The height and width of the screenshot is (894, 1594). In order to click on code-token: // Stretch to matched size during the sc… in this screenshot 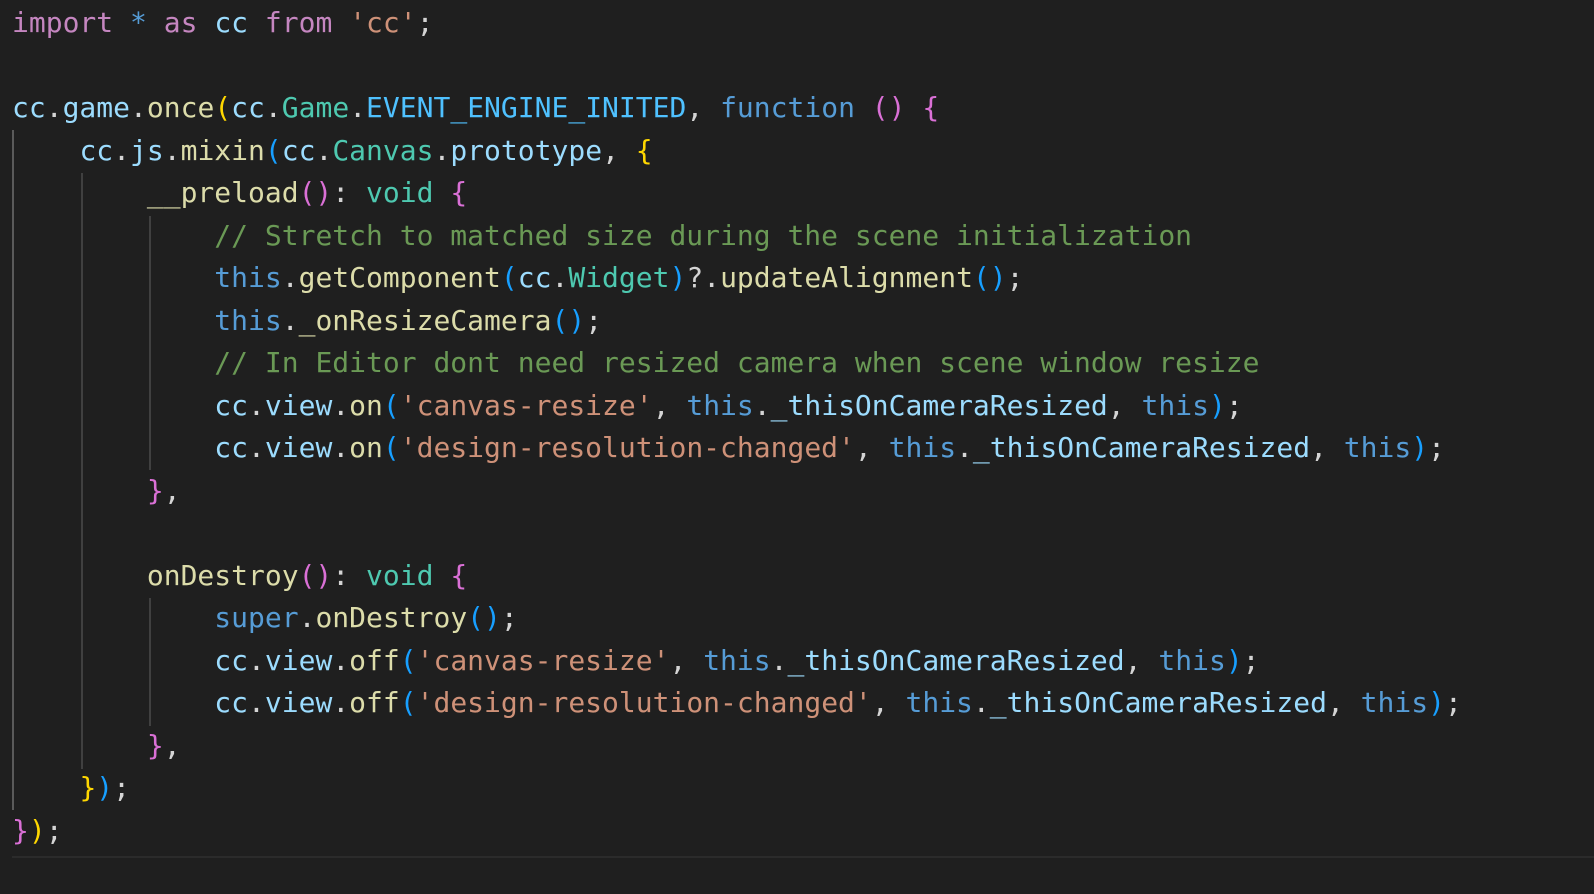, I will do `click(703, 235)`.